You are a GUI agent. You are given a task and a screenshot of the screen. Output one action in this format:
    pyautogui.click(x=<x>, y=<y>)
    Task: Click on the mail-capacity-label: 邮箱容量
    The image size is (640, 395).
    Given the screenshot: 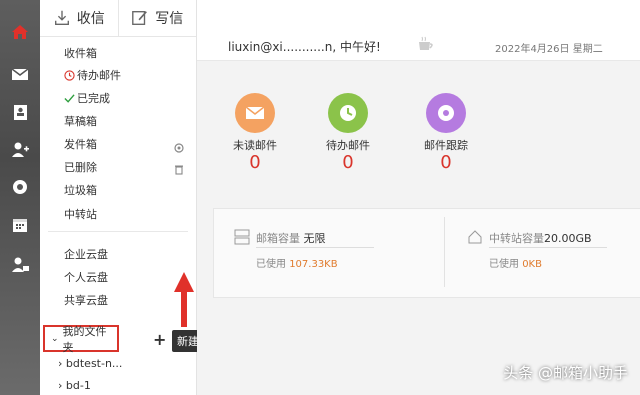 What is the action you would take?
    pyautogui.click(x=278, y=238)
    